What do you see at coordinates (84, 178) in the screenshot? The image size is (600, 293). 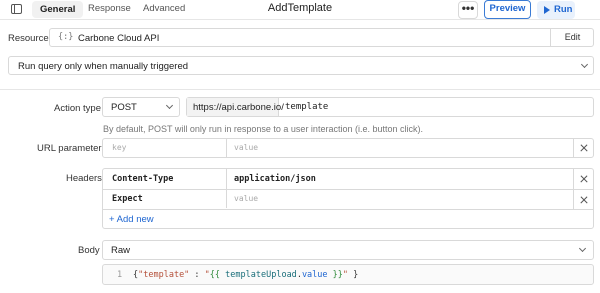 I see `headers-label: Headers` at bounding box center [84, 178].